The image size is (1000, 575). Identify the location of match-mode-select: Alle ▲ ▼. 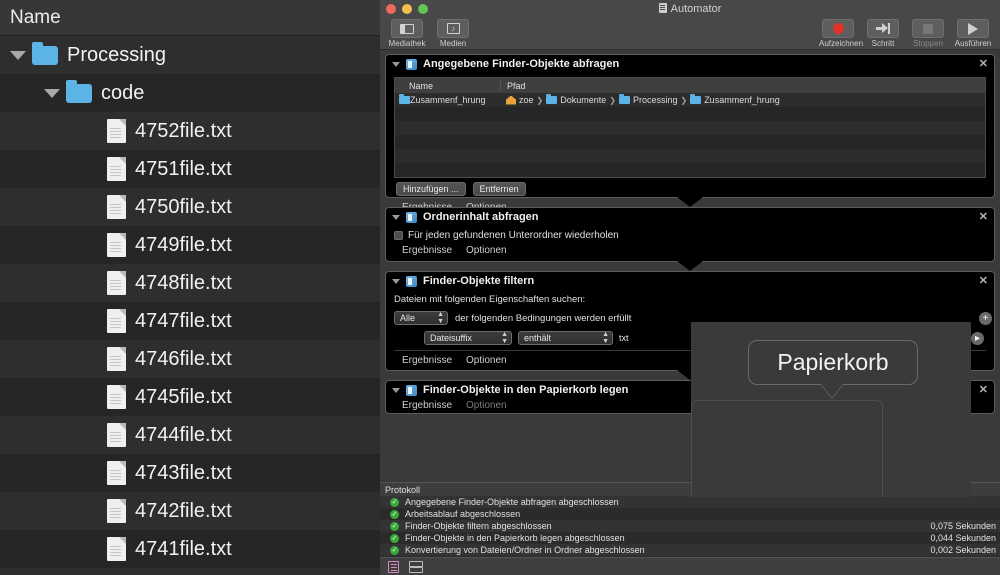
(421, 318).